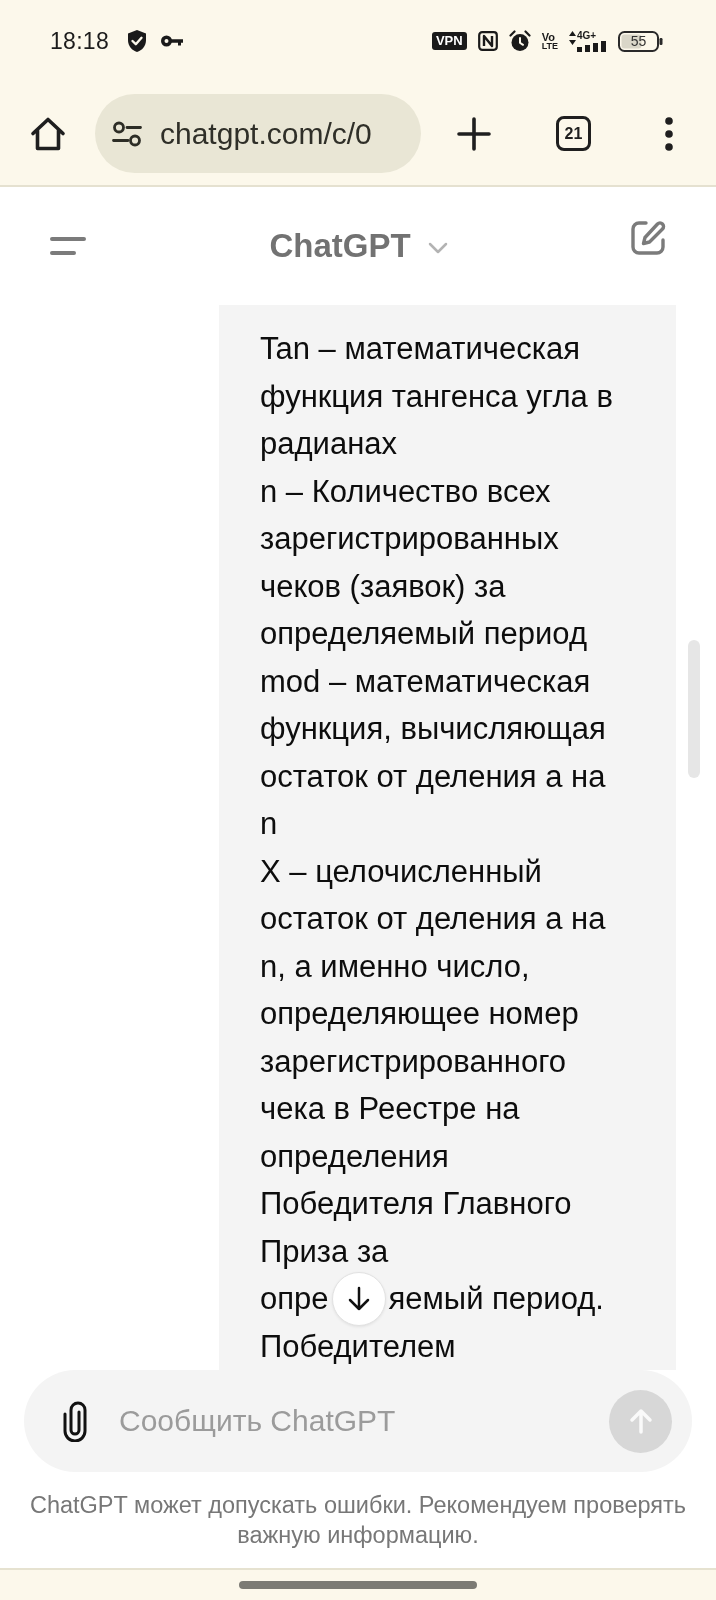 This screenshot has height=1600, width=716. Describe the element at coordinates (437, 248) in the screenshot. I see `chevron-down-icon` at that location.